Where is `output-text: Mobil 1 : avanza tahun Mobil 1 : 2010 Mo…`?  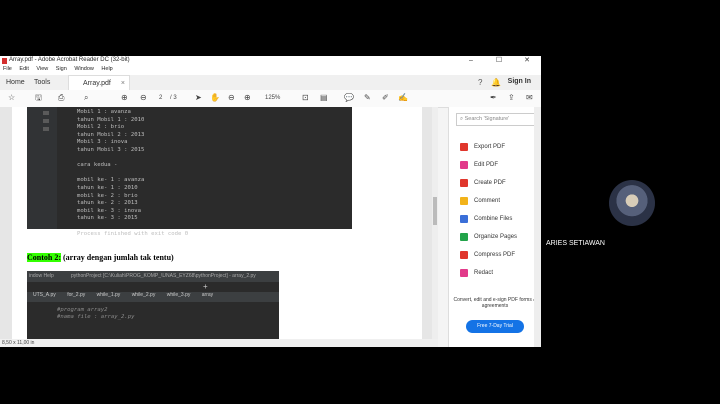 output-text: Mobil 1 : avanza tahun Mobil 1 : 2010 Mo… is located at coordinates (132, 173).